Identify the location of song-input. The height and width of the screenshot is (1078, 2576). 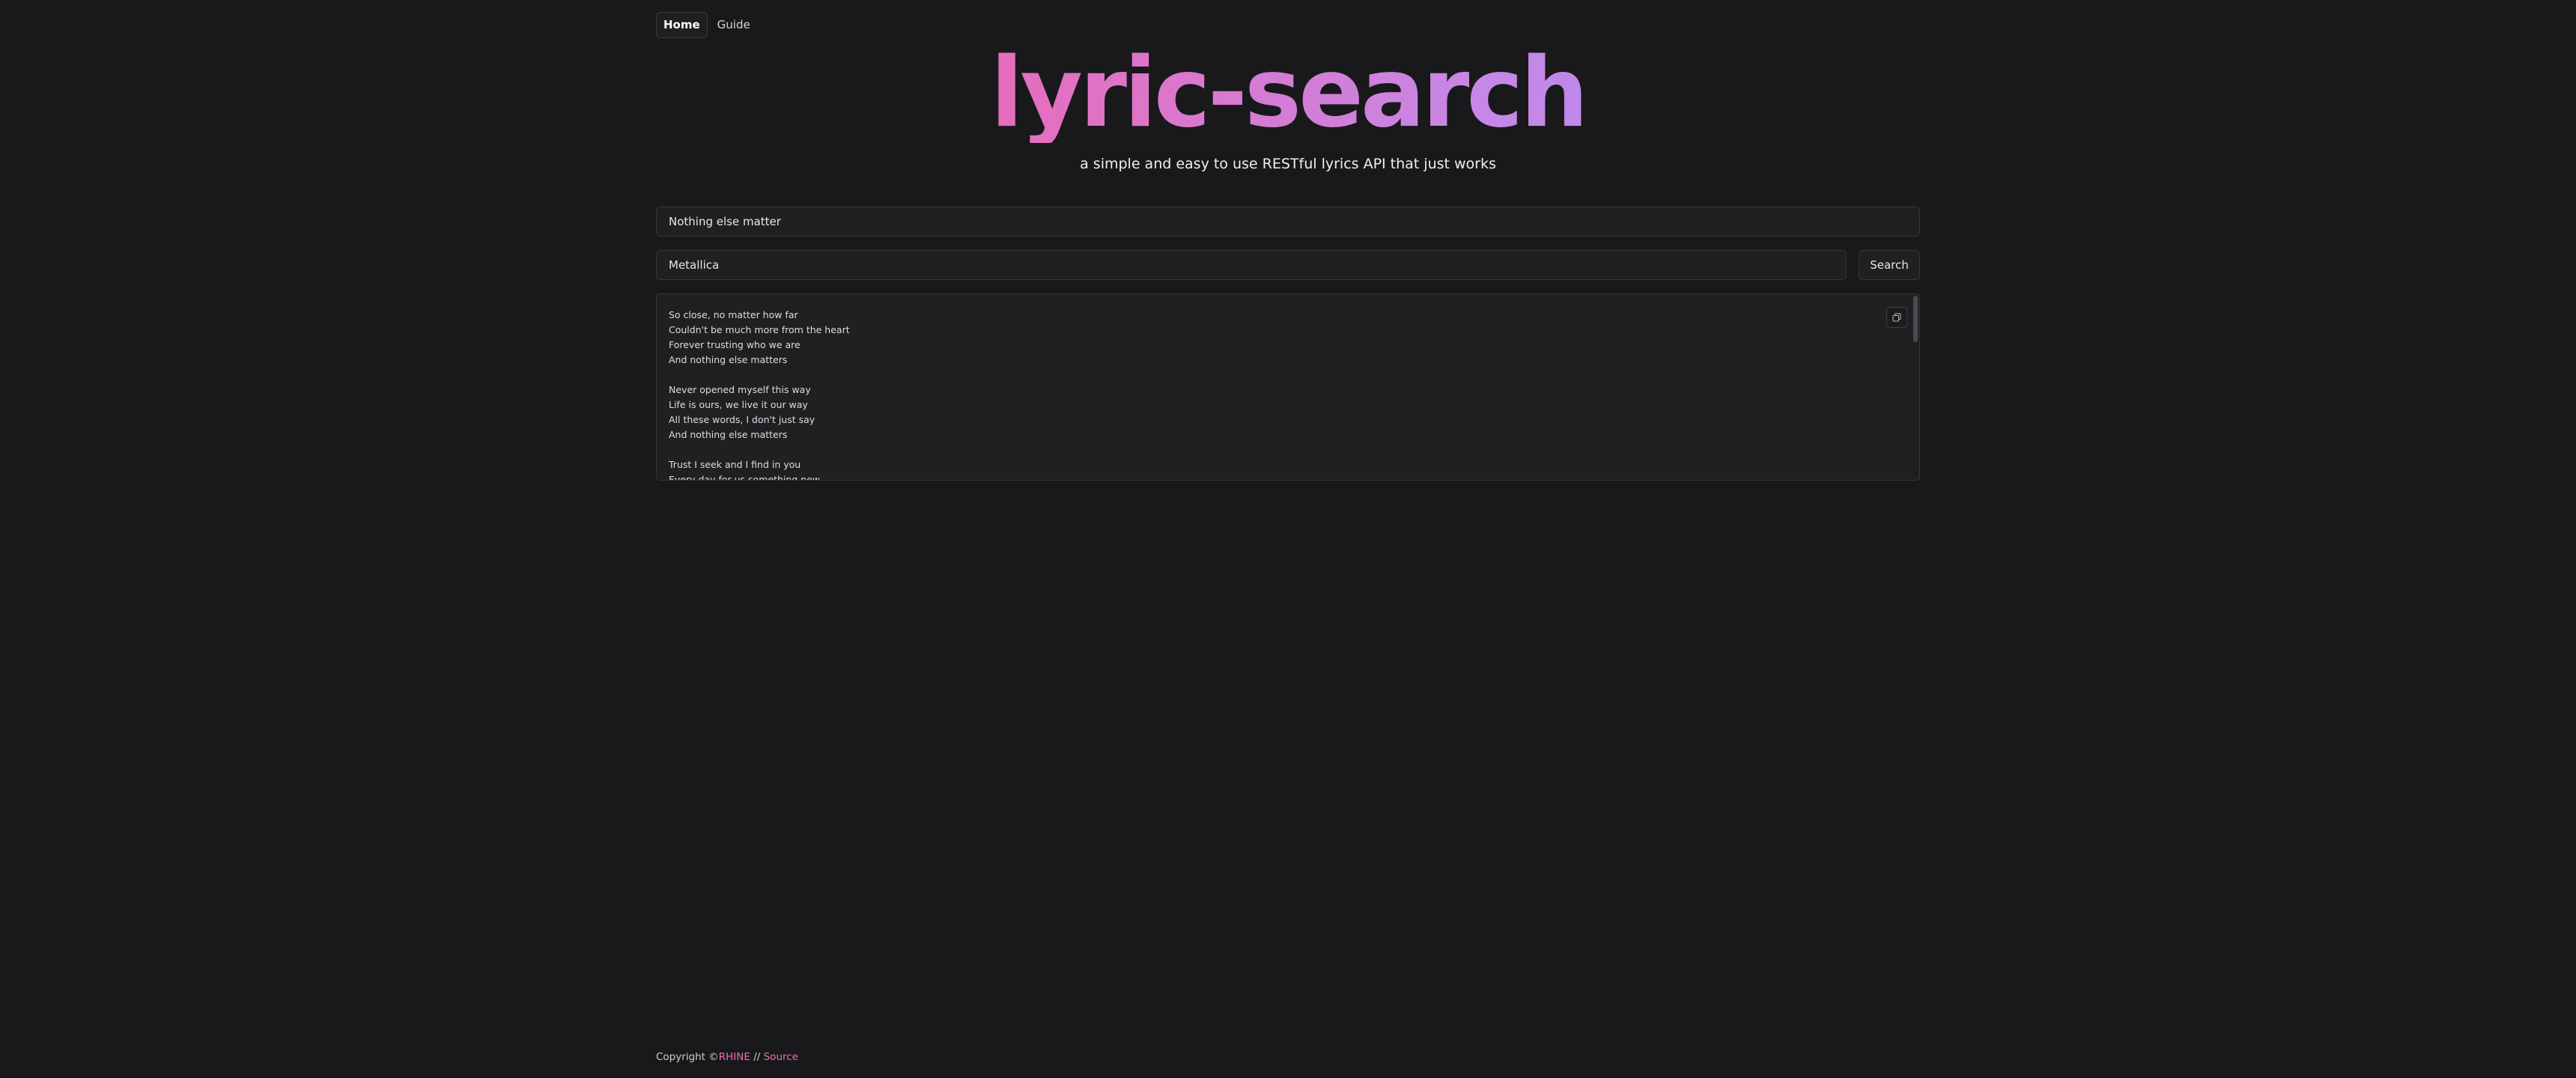
(1288, 222).